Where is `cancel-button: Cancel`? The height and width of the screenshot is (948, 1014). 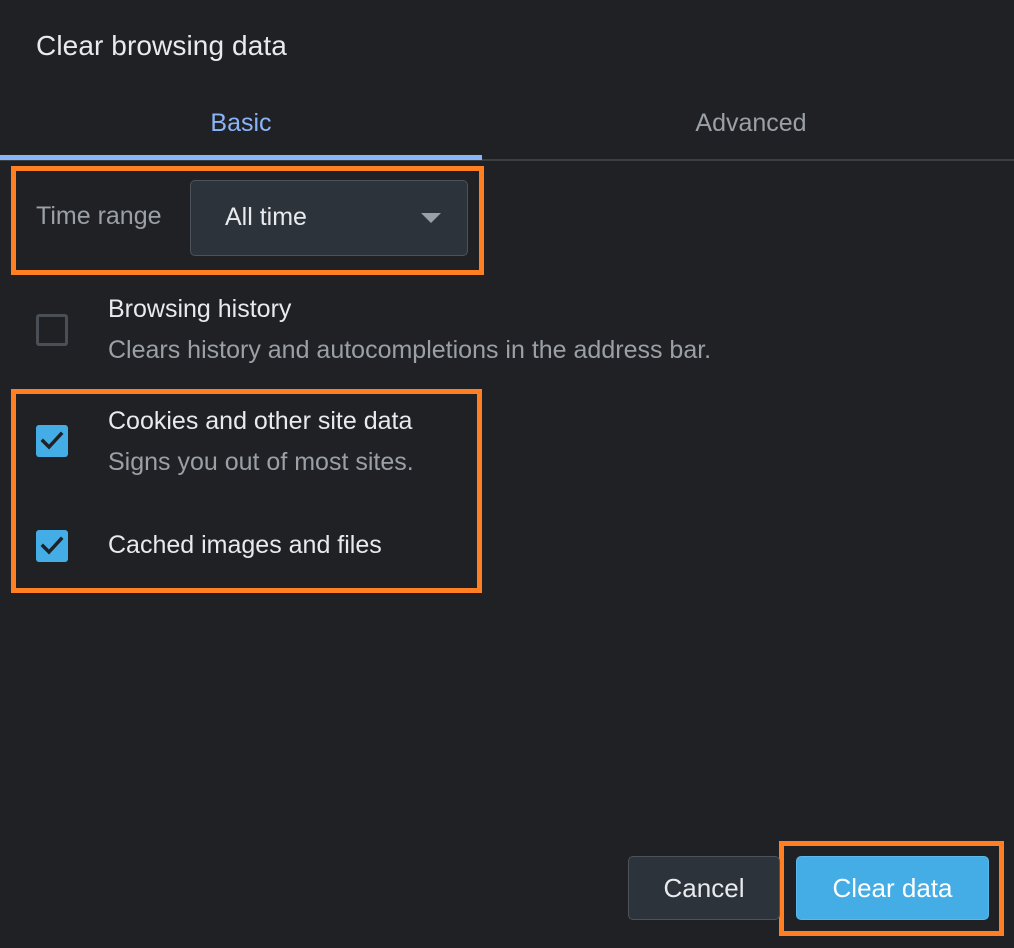
cancel-button: Cancel is located at coordinates (704, 888).